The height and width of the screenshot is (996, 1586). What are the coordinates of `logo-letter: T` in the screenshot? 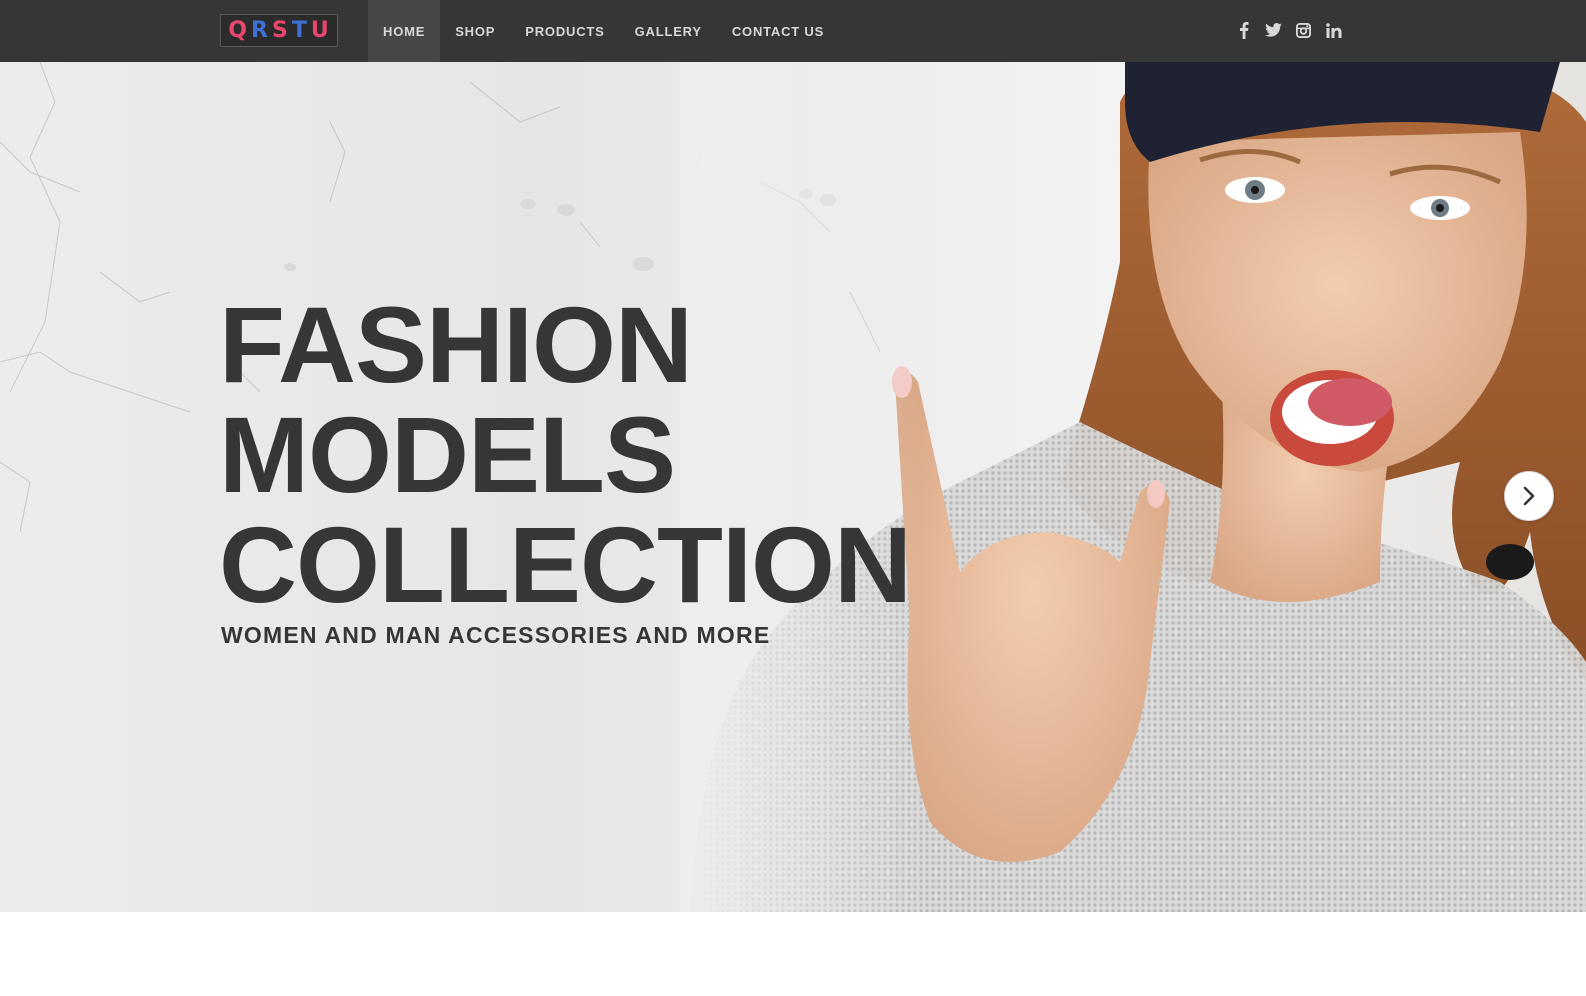 It's located at (299, 30).